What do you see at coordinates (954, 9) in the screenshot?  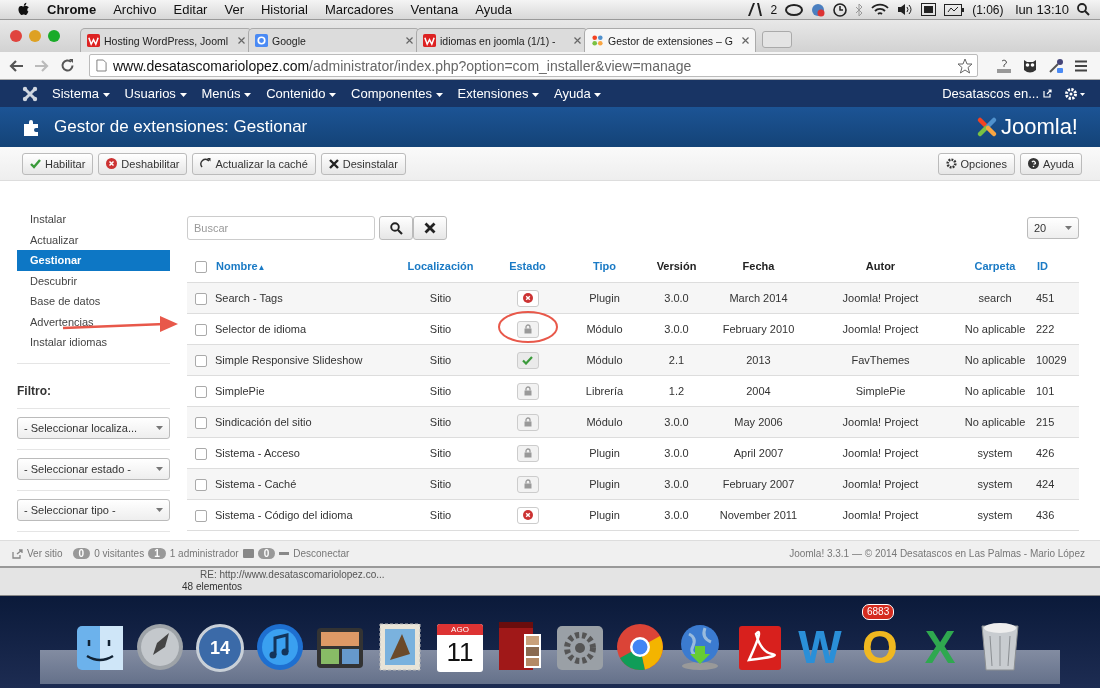 I see `battery-icon` at bounding box center [954, 9].